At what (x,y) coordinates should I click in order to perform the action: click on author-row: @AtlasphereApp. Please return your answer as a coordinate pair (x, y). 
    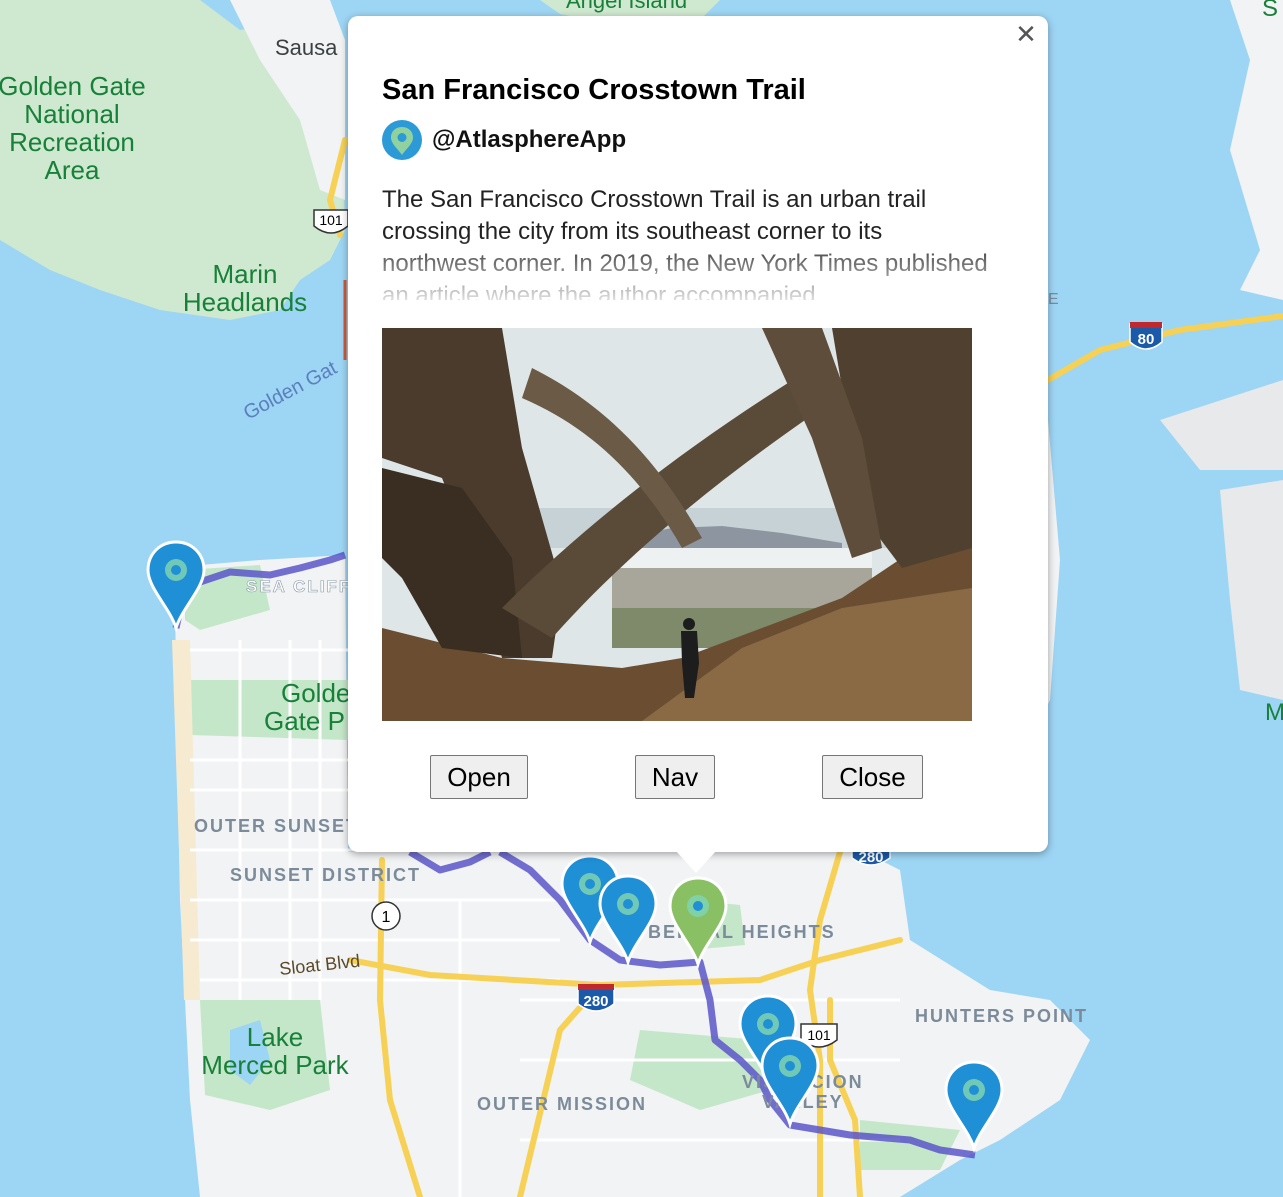
    Looking at the image, I should click on (504, 140).